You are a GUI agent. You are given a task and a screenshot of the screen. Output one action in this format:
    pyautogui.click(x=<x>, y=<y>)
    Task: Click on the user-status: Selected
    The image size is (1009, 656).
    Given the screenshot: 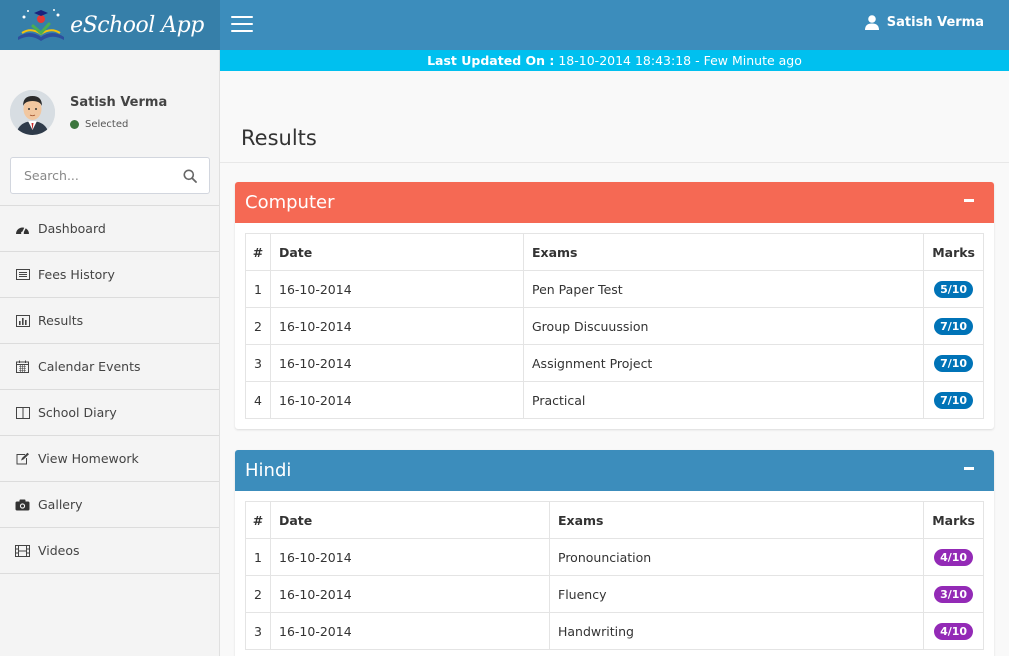 What is the action you would take?
    pyautogui.click(x=99, y=124)
    